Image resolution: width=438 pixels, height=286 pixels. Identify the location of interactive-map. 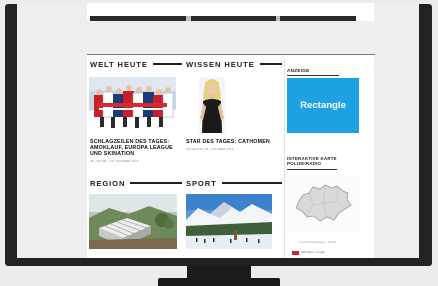
(323, 203).